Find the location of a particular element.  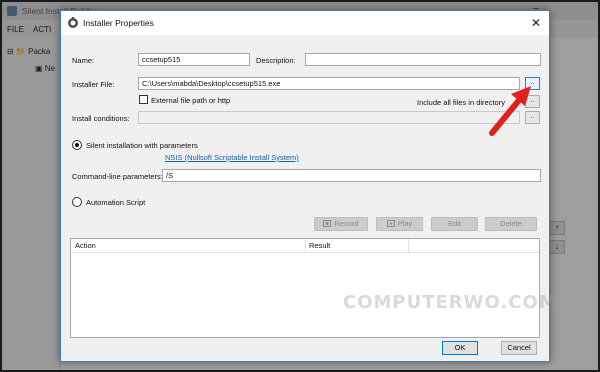

red-arrow-annotation is located at coordinates (510, 111).